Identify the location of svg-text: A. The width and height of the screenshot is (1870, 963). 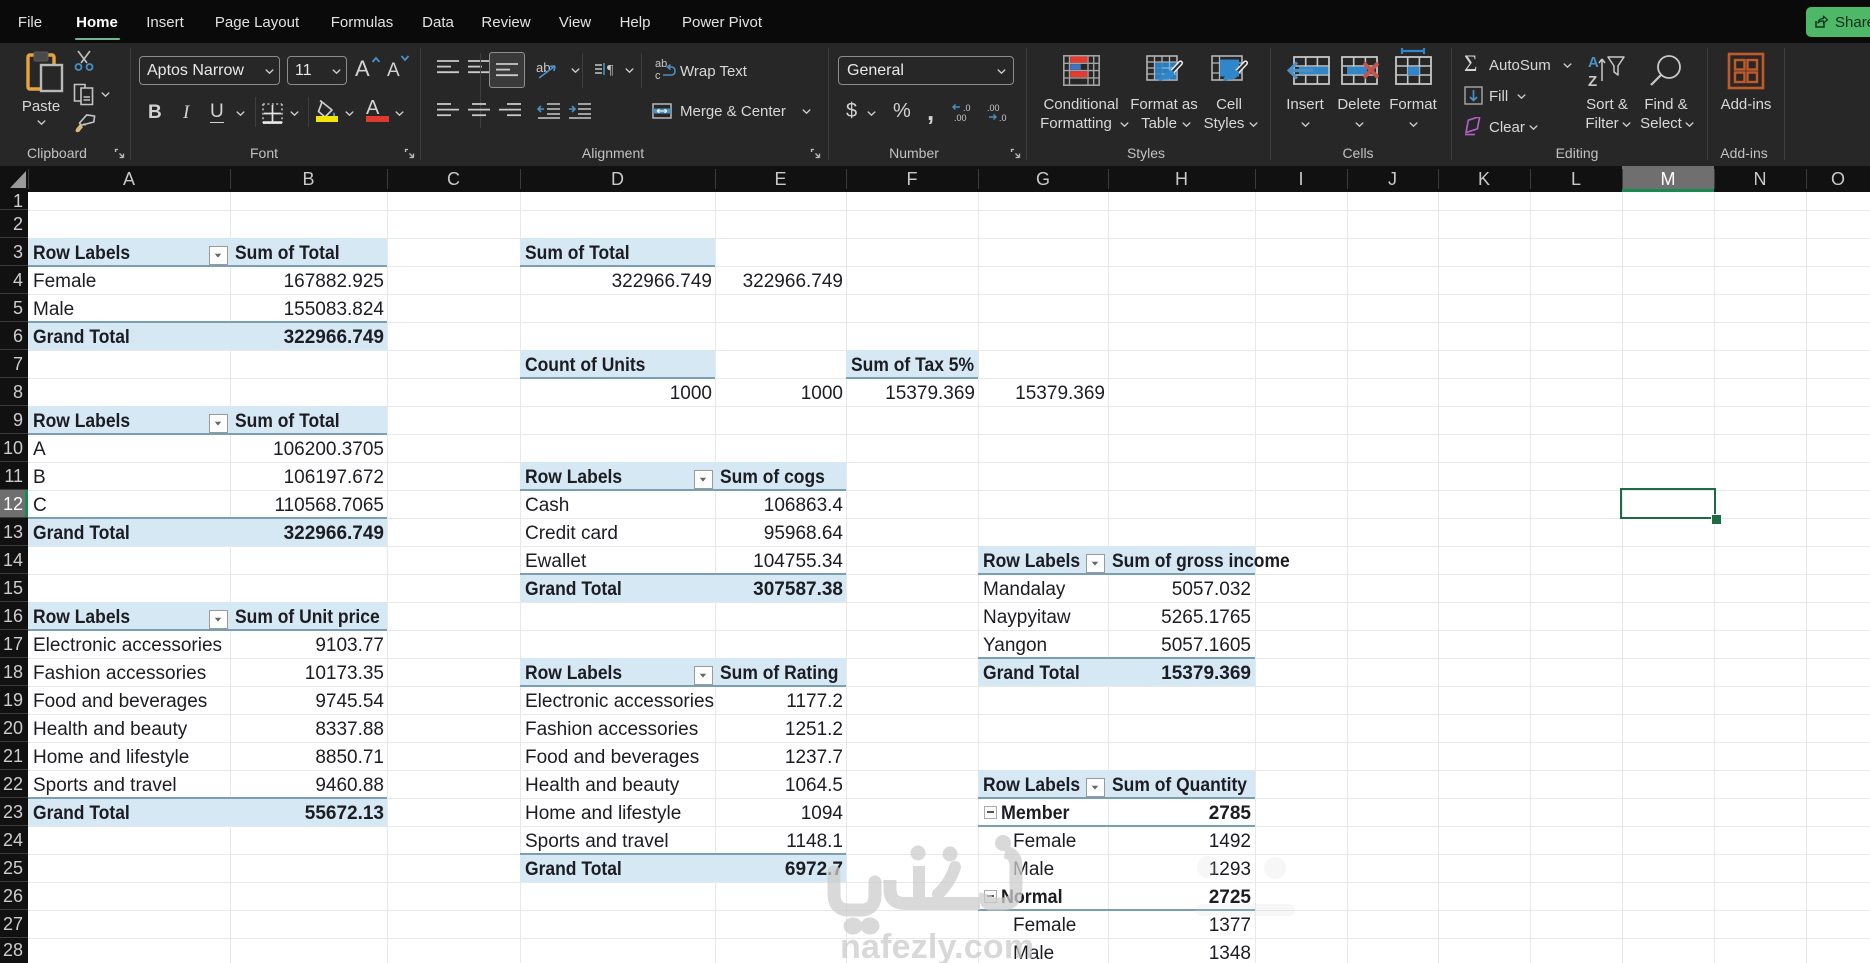
(1593, 62).